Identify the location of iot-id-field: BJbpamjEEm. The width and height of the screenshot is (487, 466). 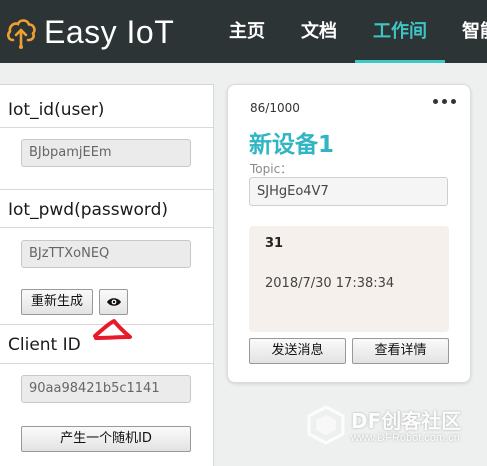
(106, 153).